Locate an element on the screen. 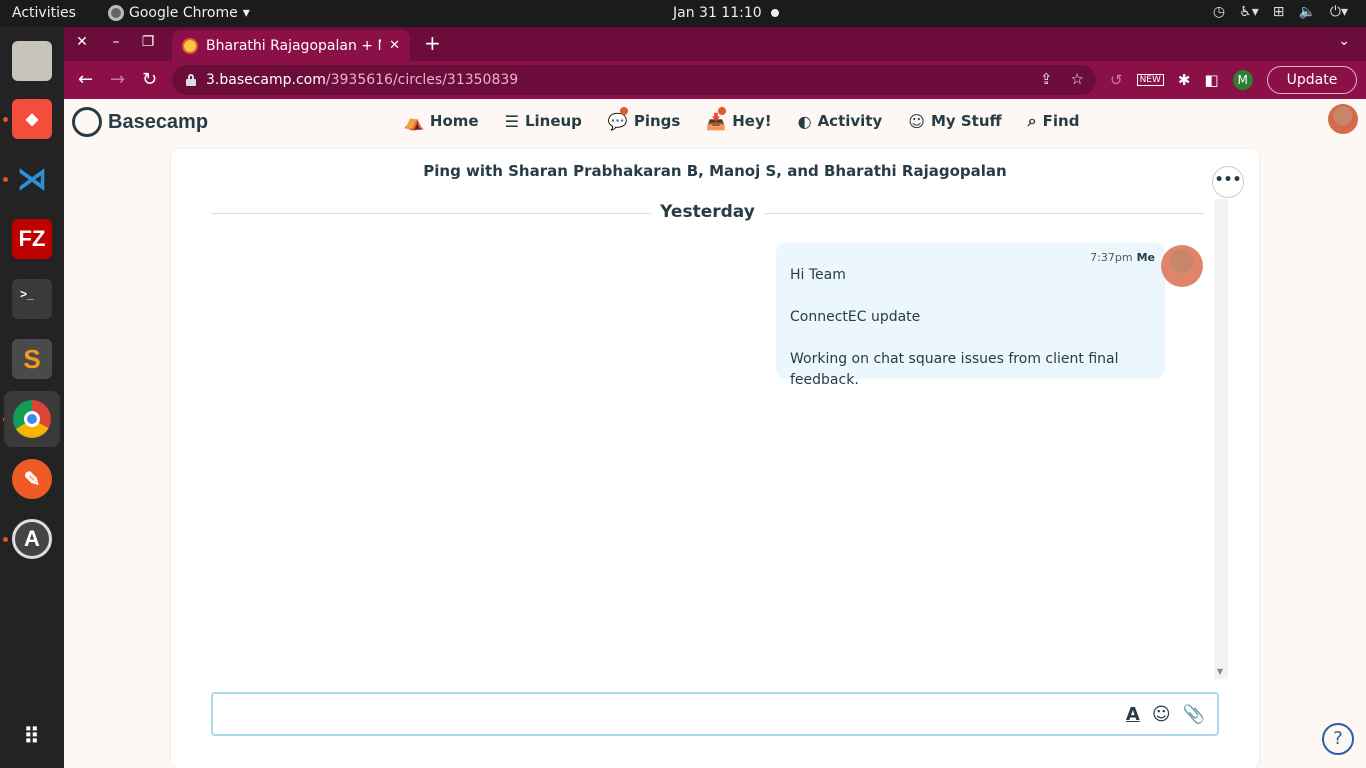  lock-icon is located at coordinates (191, 80).